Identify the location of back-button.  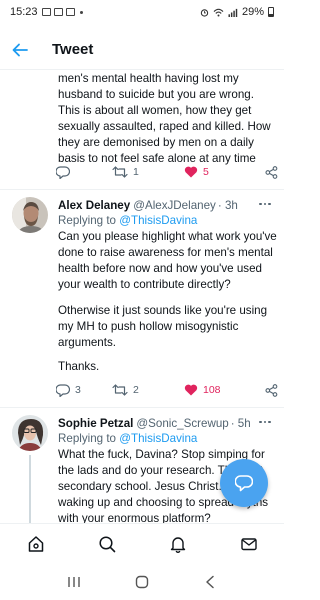
(20, 50).